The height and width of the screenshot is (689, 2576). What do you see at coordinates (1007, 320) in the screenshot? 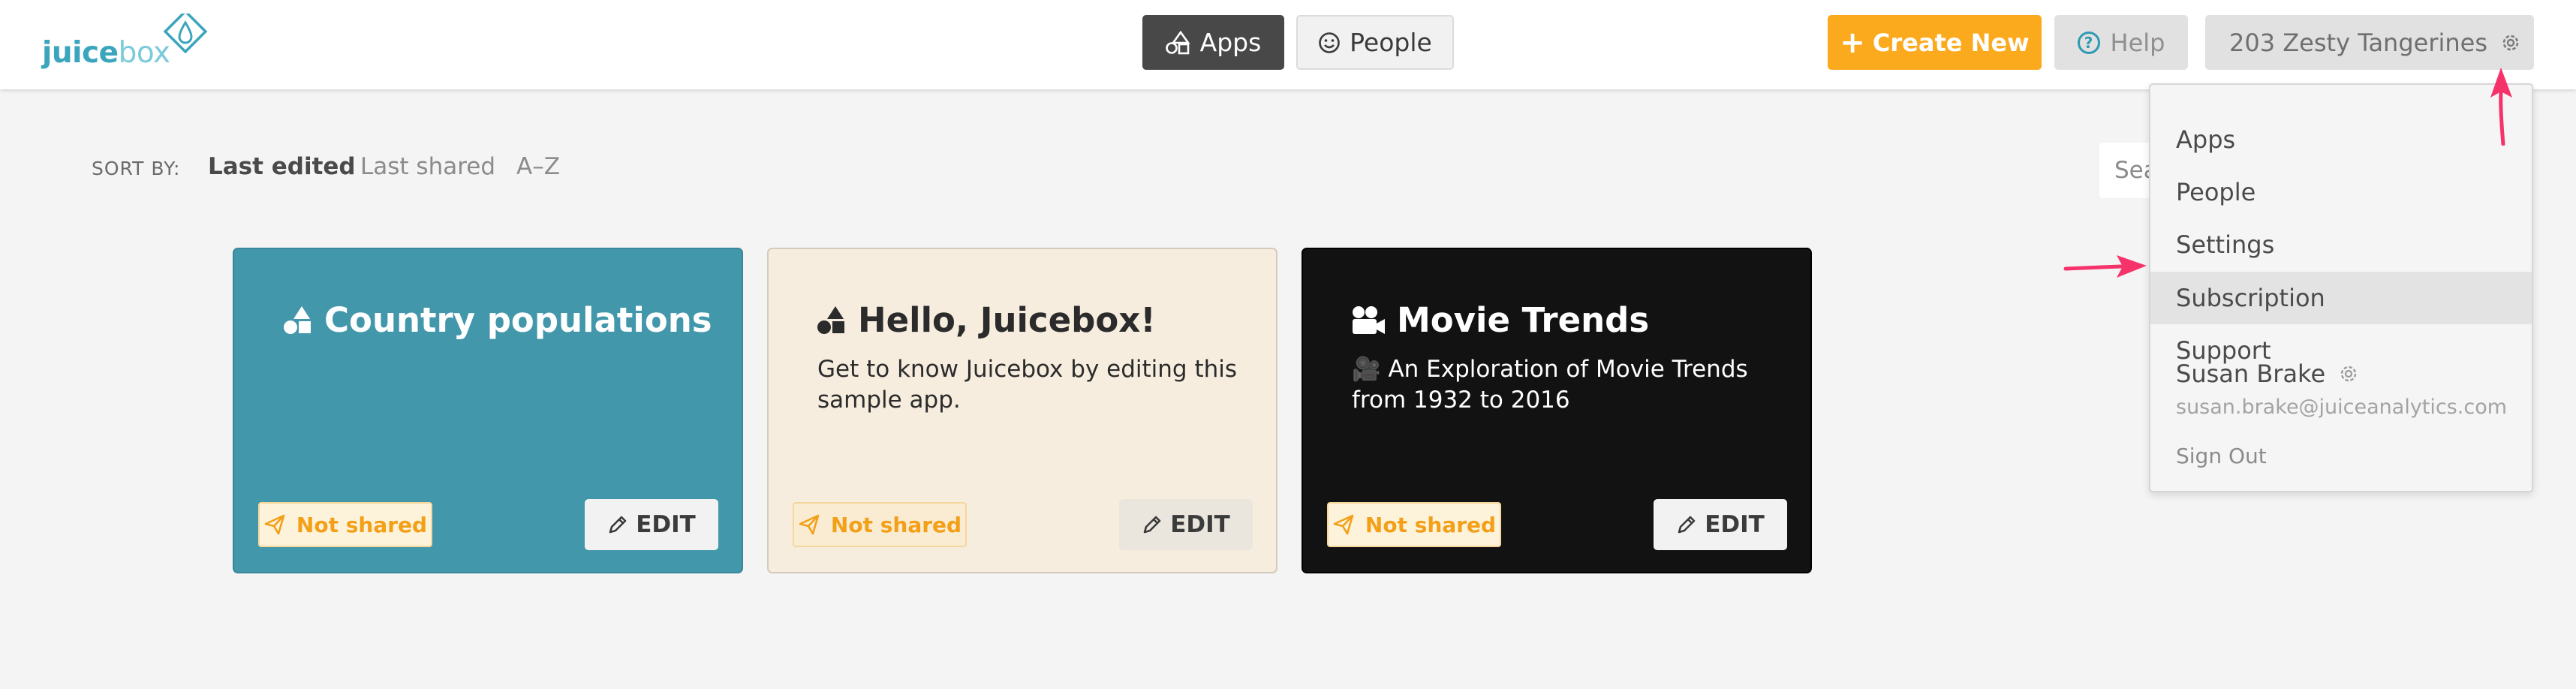
I see `card-title-text: Hello, Juicebox!` at bounding box center [1007, 320].